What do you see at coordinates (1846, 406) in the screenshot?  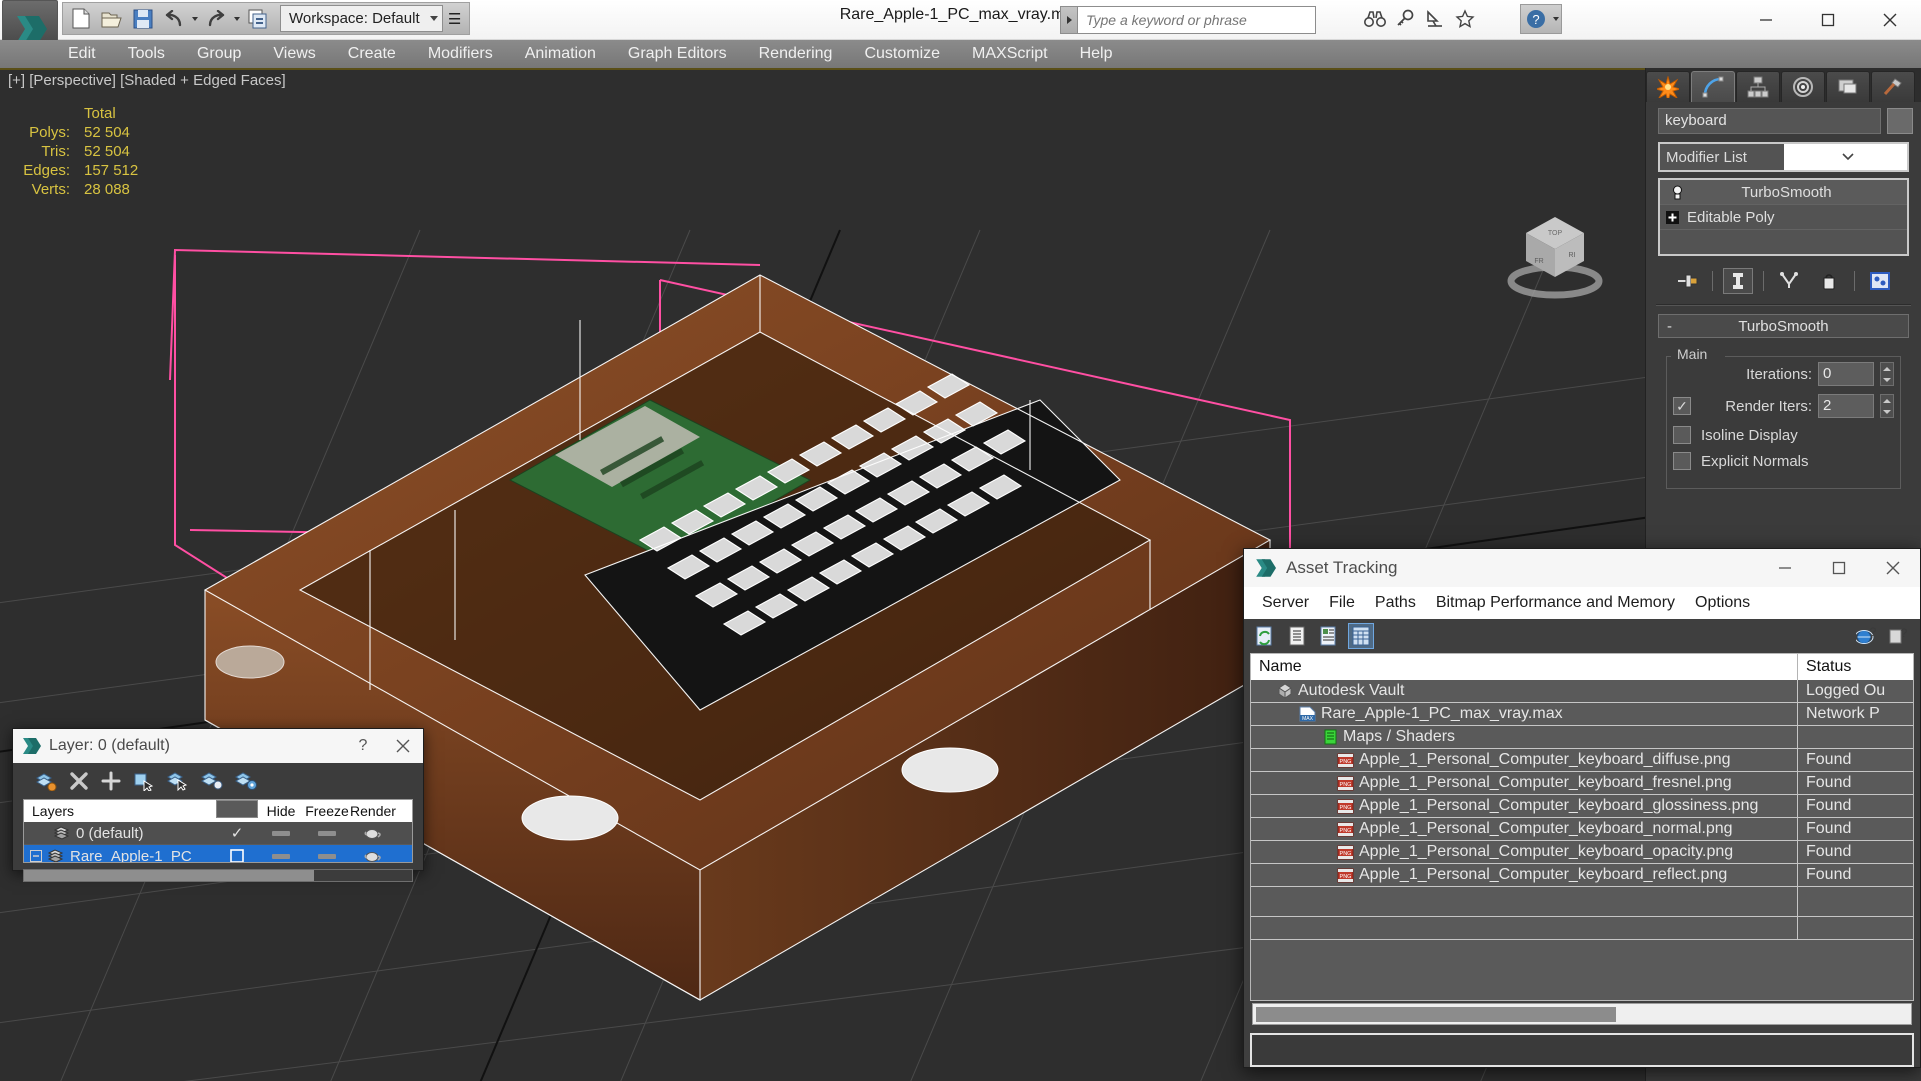 I see `render-iters-spinner: 2` at bounding box center [1846, 406].